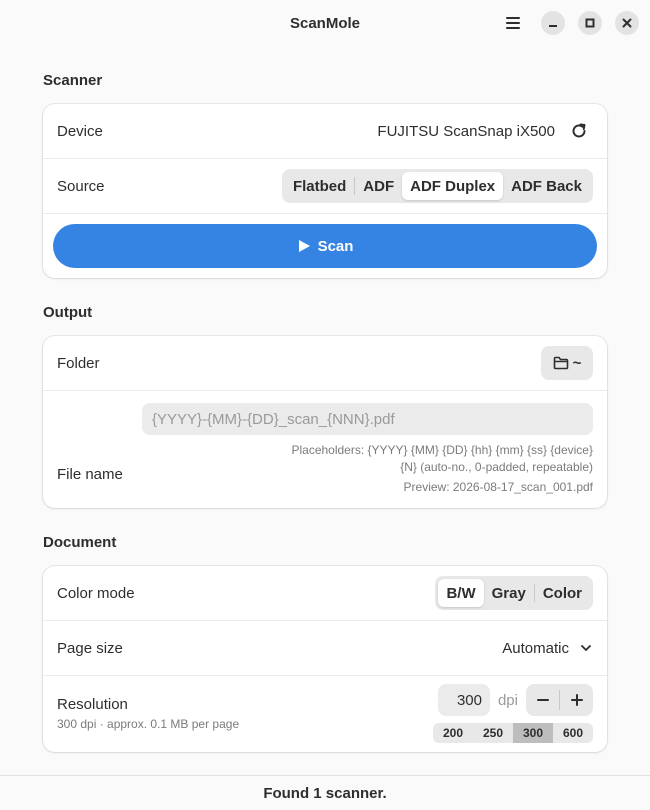  I want to click on scan-button: Scan, so click(325, 246).